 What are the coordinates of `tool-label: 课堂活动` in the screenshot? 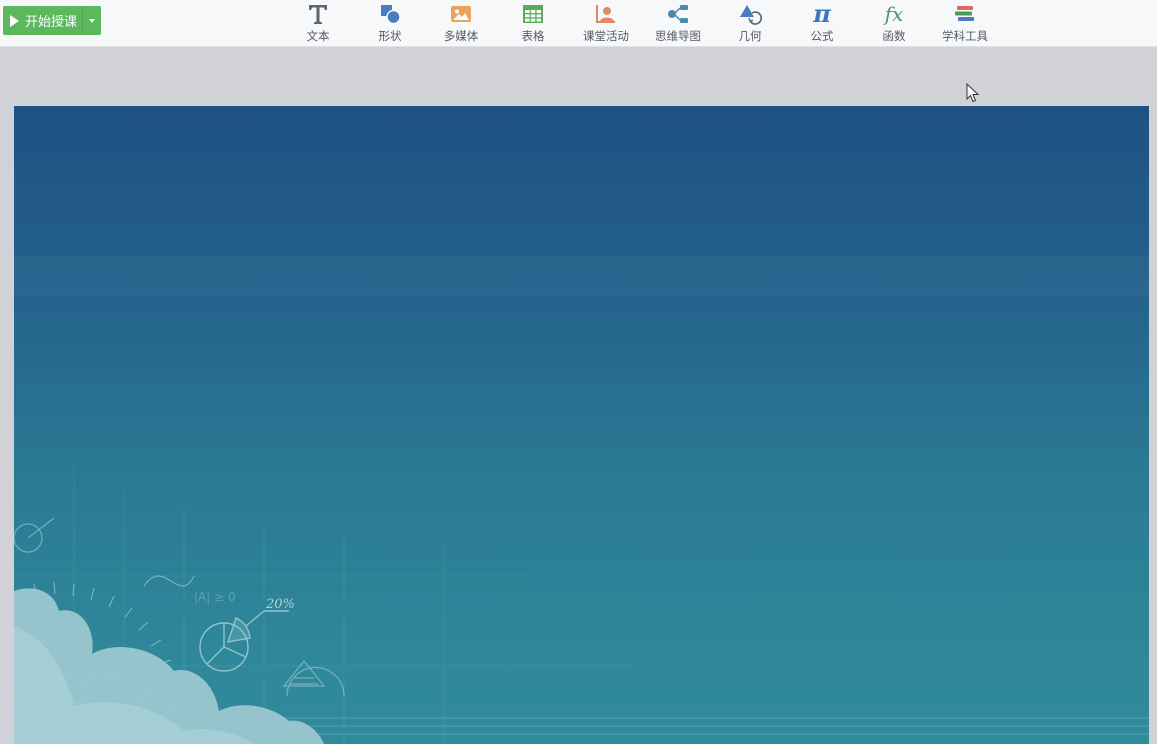 It's located at (606, 36).